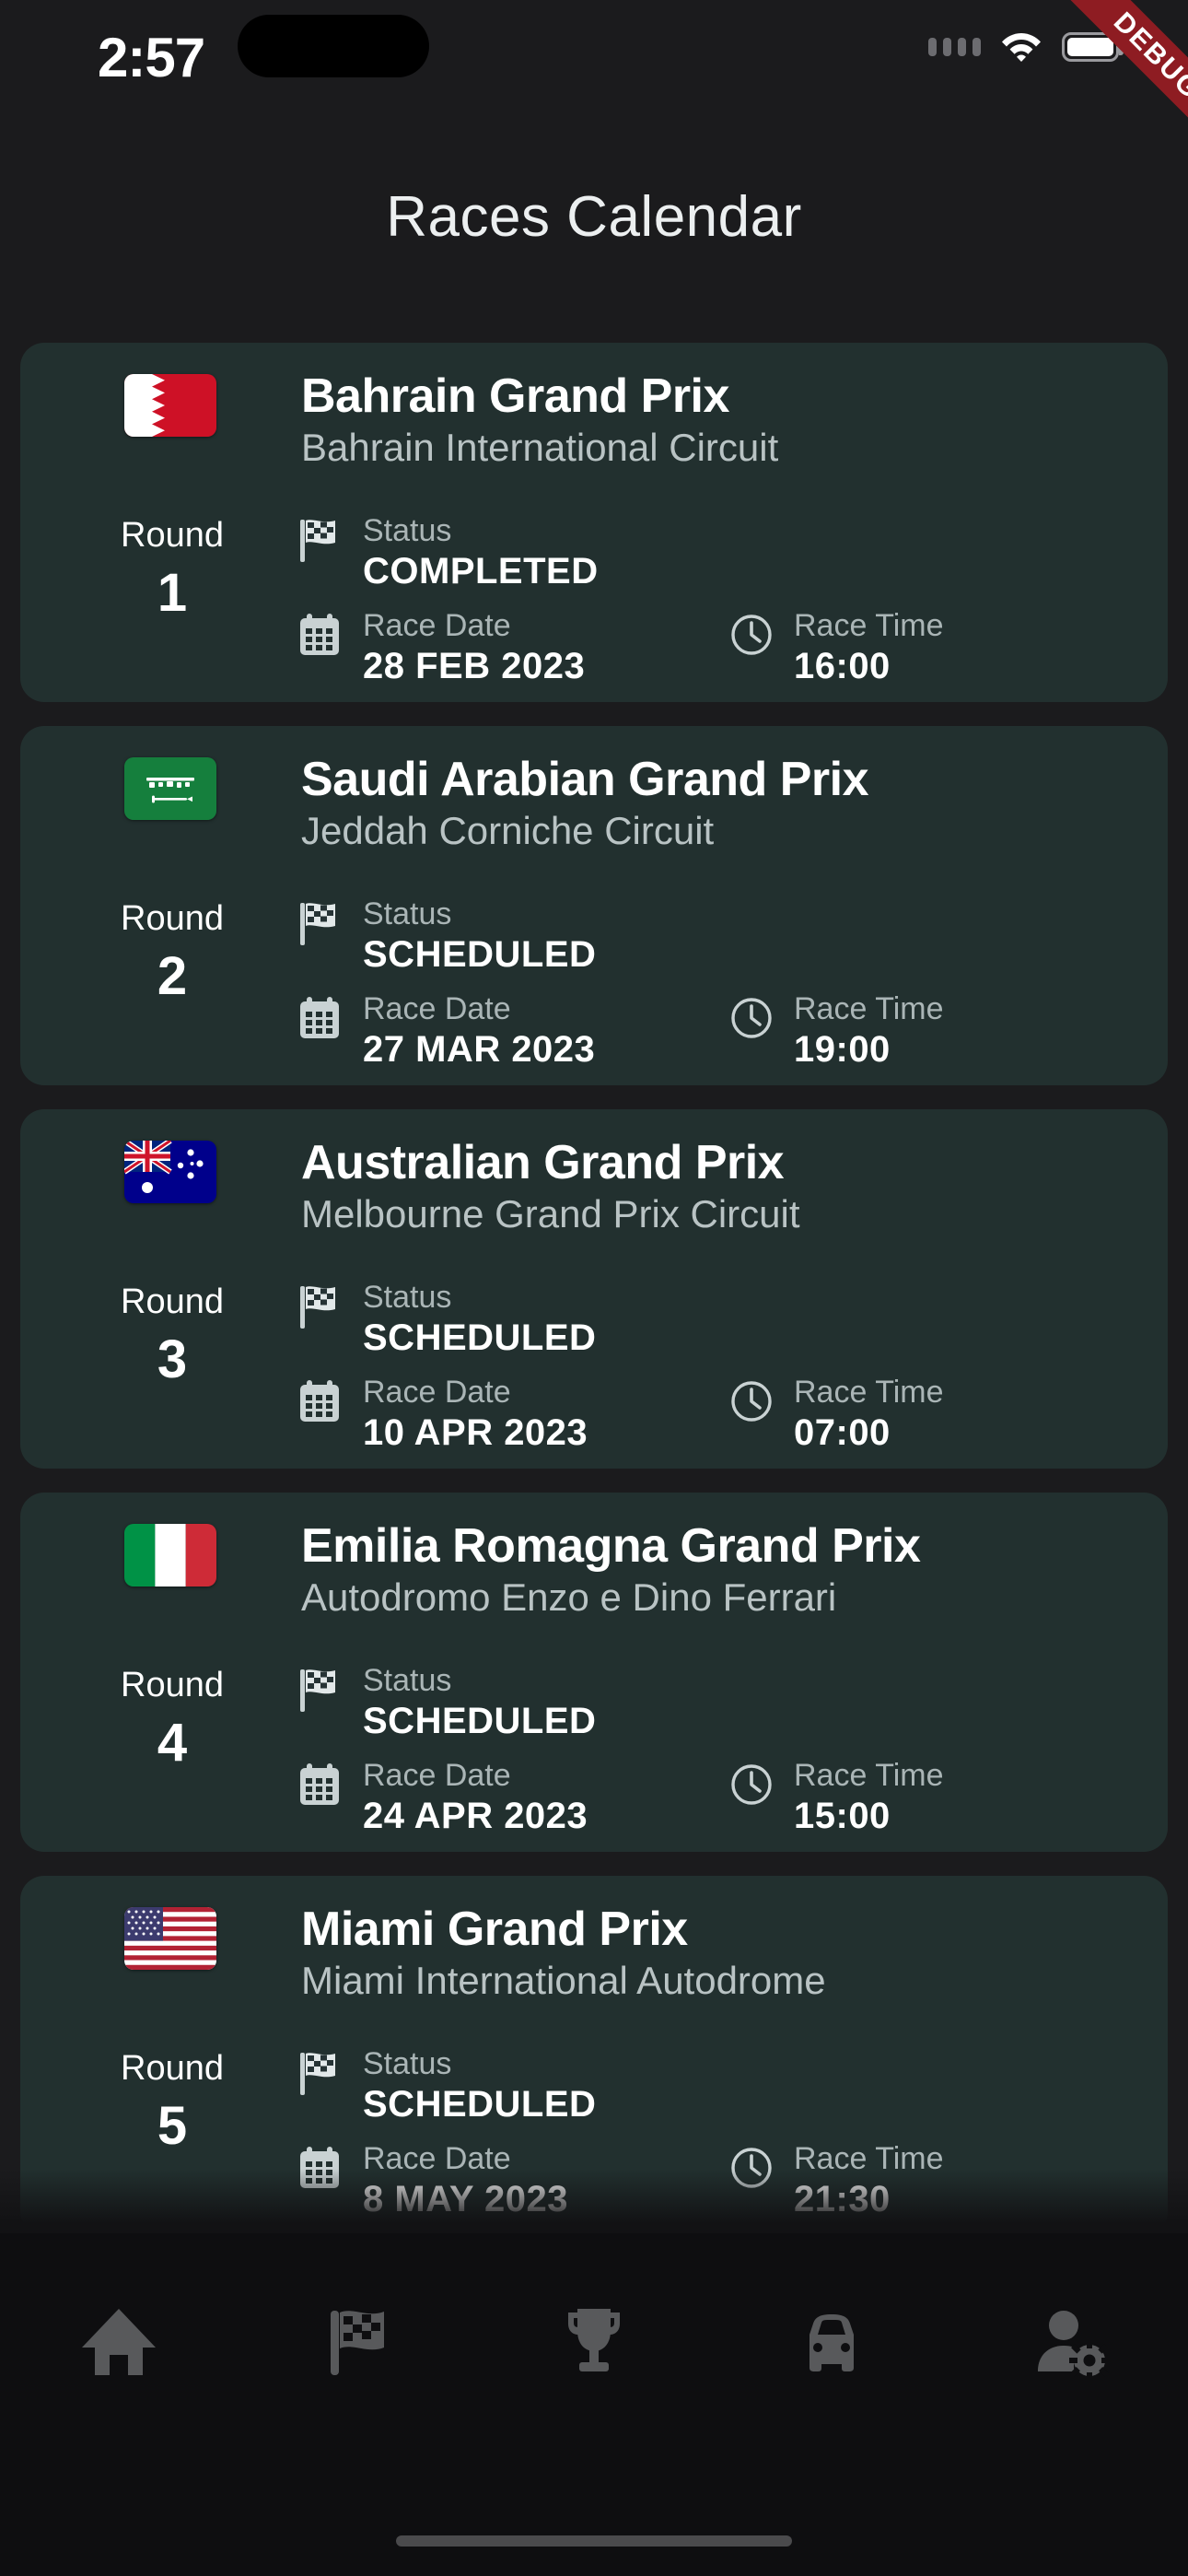 The width and height of the screenshot is (1188, 2576). I want to click on home-indicator, so click(594, 2541).